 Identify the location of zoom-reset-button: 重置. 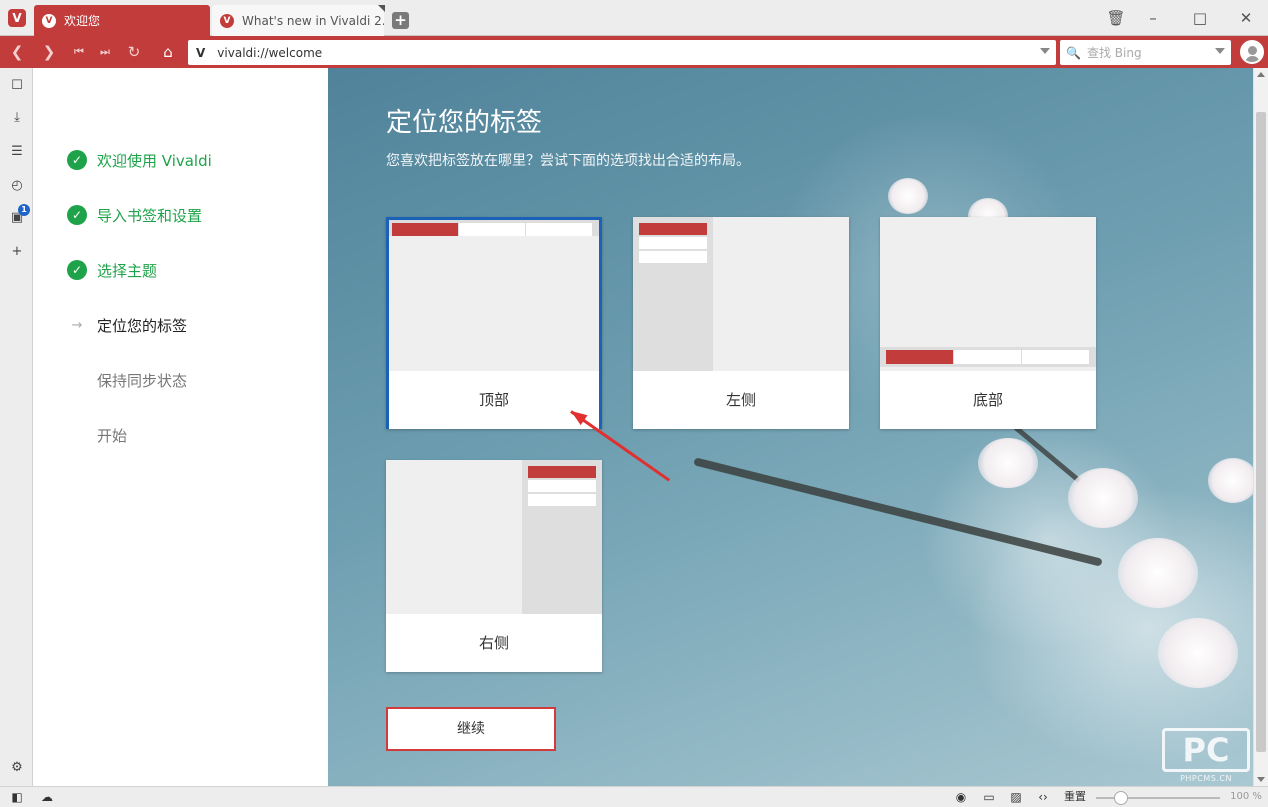
(1075, 797).